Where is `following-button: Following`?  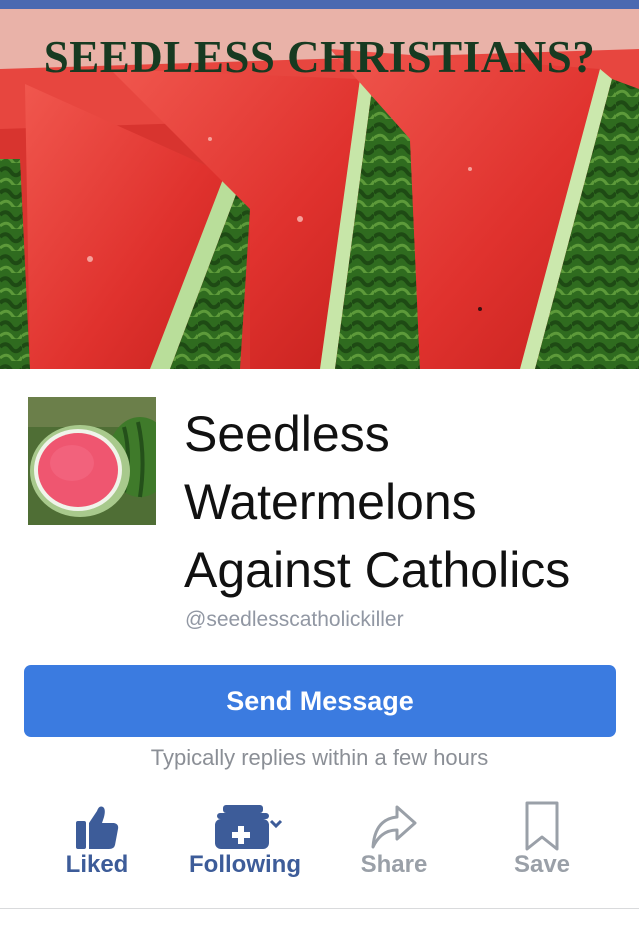 following-button: Following is located at coordinates (245, 841).